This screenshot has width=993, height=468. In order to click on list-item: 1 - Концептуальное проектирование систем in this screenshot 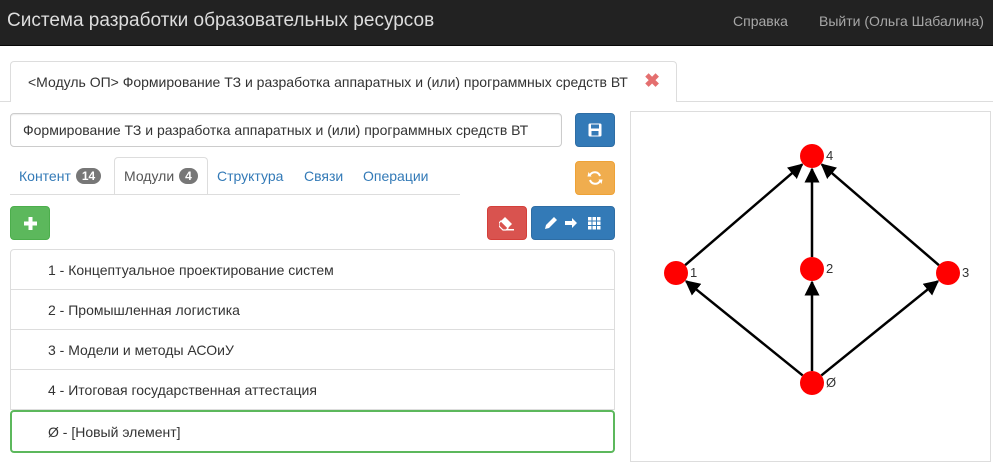, I will do `click(312, 269)`.